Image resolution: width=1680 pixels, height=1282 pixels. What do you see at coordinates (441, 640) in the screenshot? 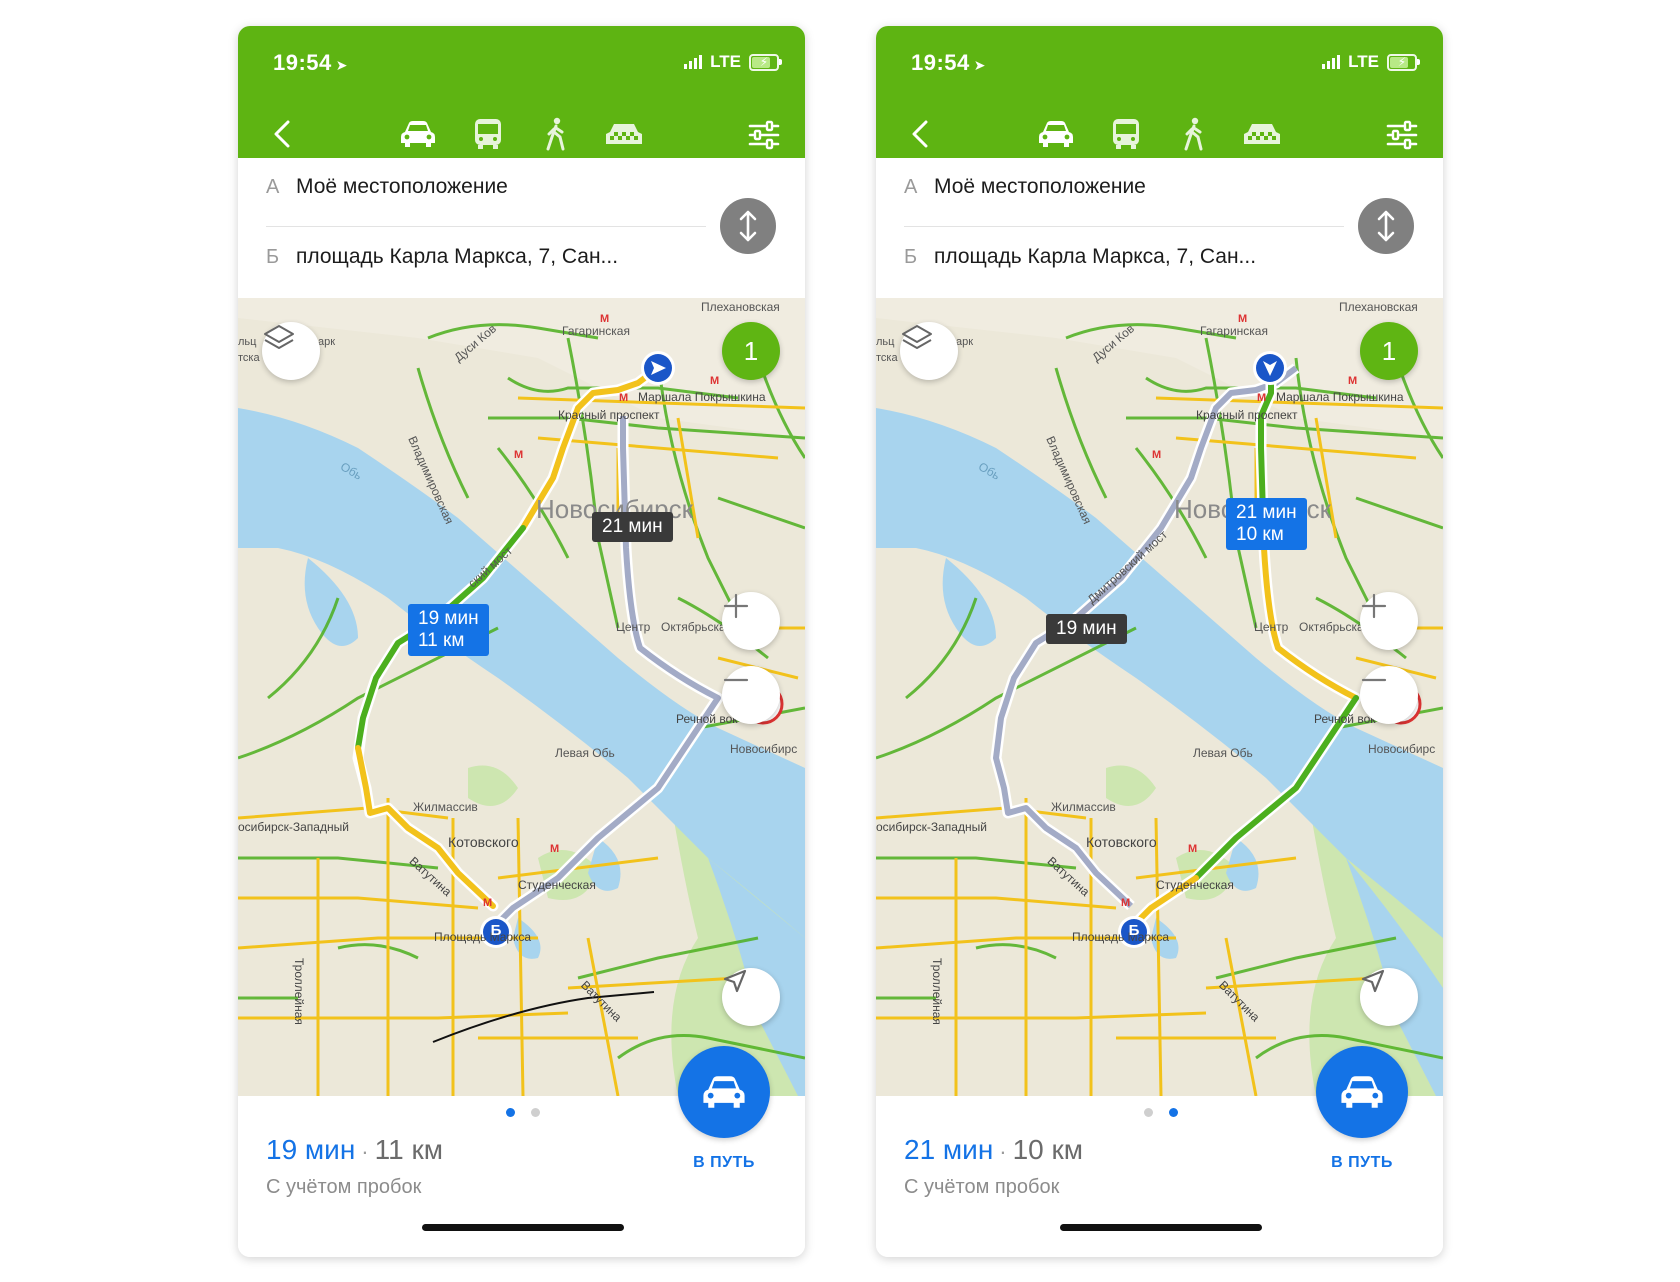
I see `bubble-distance: 11 км` at bounding box center [441, 640].